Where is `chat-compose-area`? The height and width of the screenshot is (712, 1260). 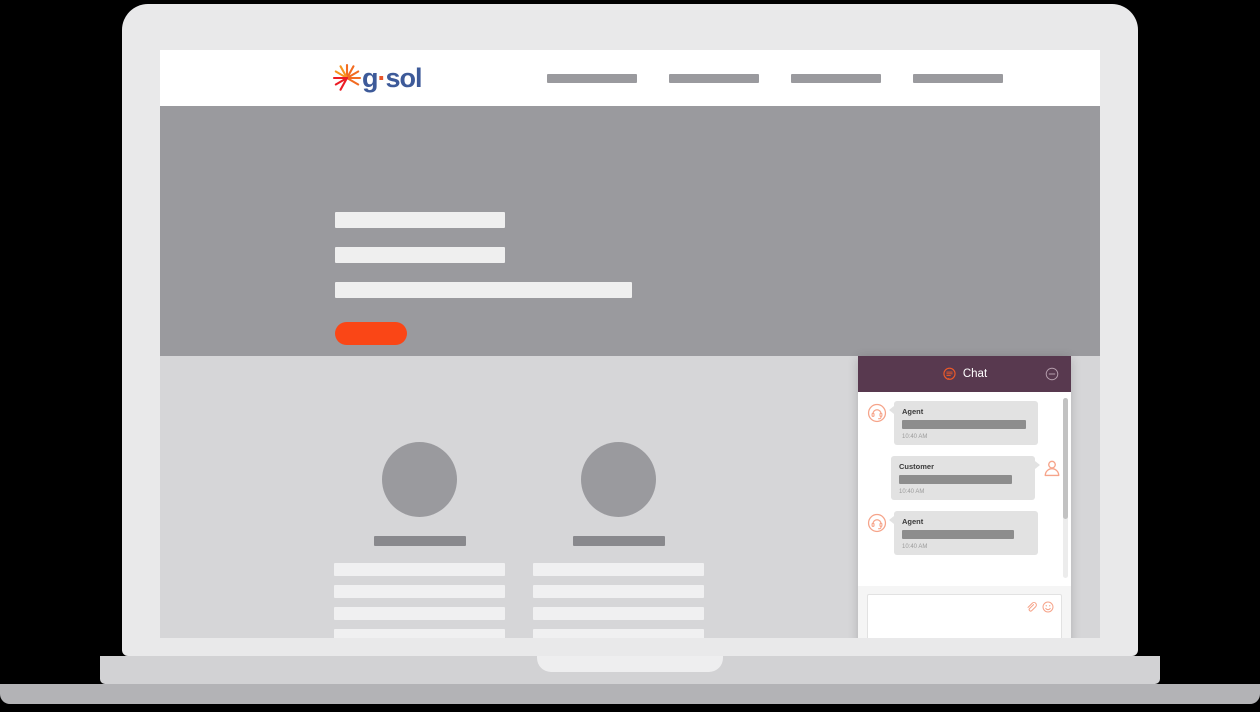
chat-compose-area is located at coordinates (964, 612).